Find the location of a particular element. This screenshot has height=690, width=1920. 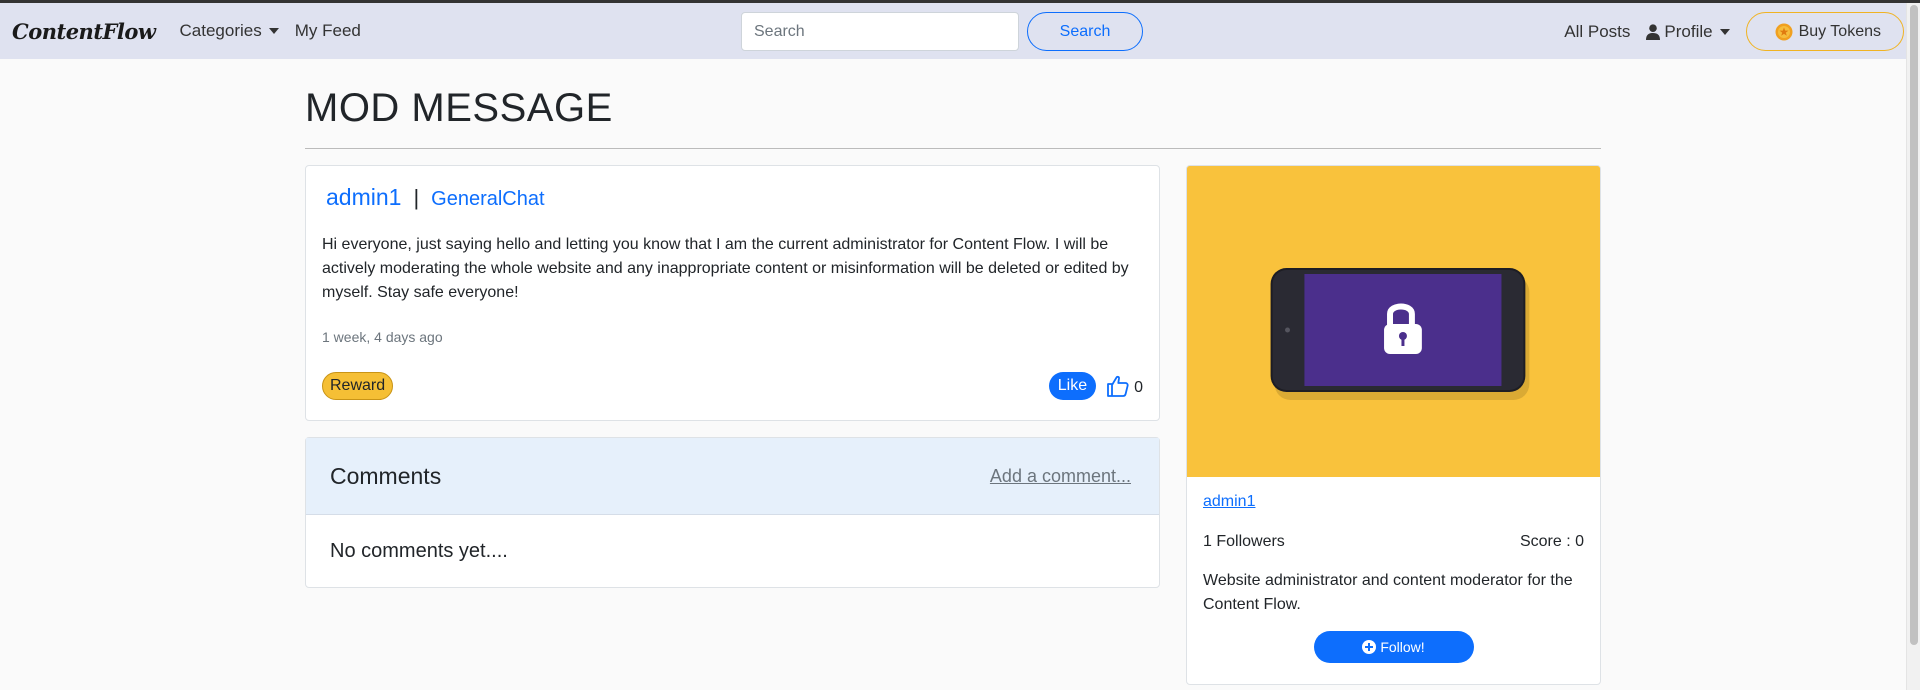

reward-button: Reward is located at coordinates (358, 386).